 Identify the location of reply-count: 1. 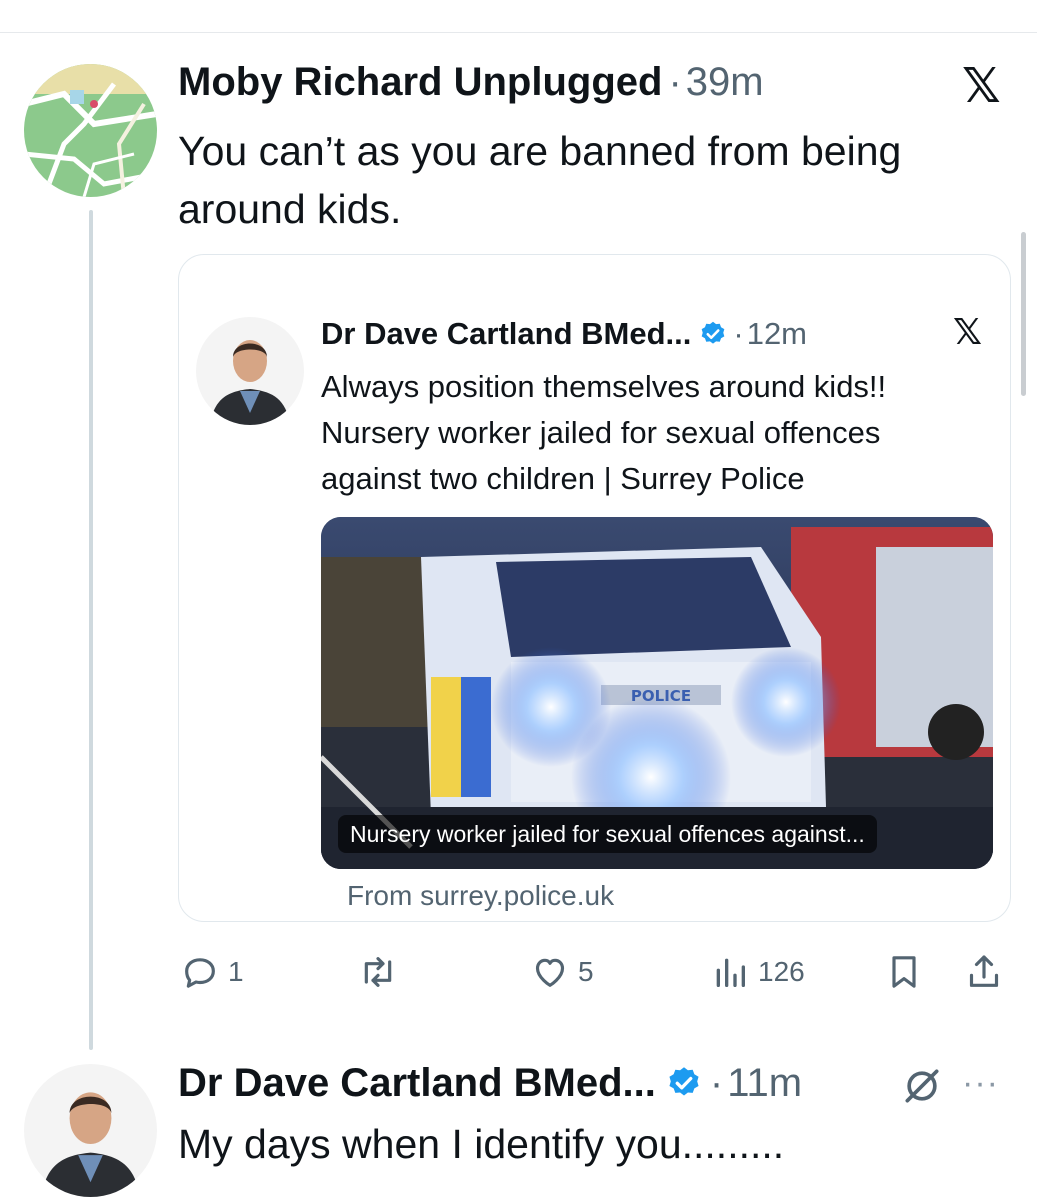
(236, 971).